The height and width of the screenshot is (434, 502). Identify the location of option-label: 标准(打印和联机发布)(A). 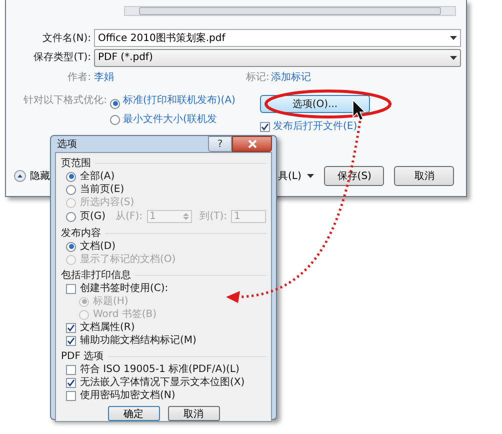
(179, 101).